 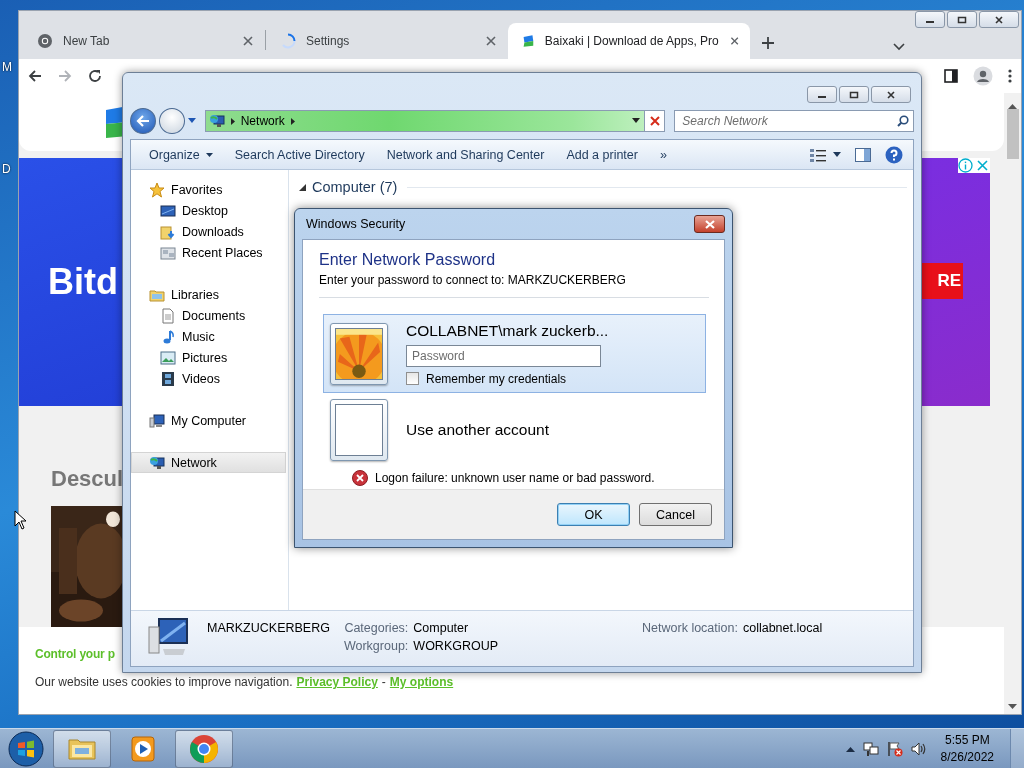 I want to click on group-header: Computer (7), so click(x=355, y=187).